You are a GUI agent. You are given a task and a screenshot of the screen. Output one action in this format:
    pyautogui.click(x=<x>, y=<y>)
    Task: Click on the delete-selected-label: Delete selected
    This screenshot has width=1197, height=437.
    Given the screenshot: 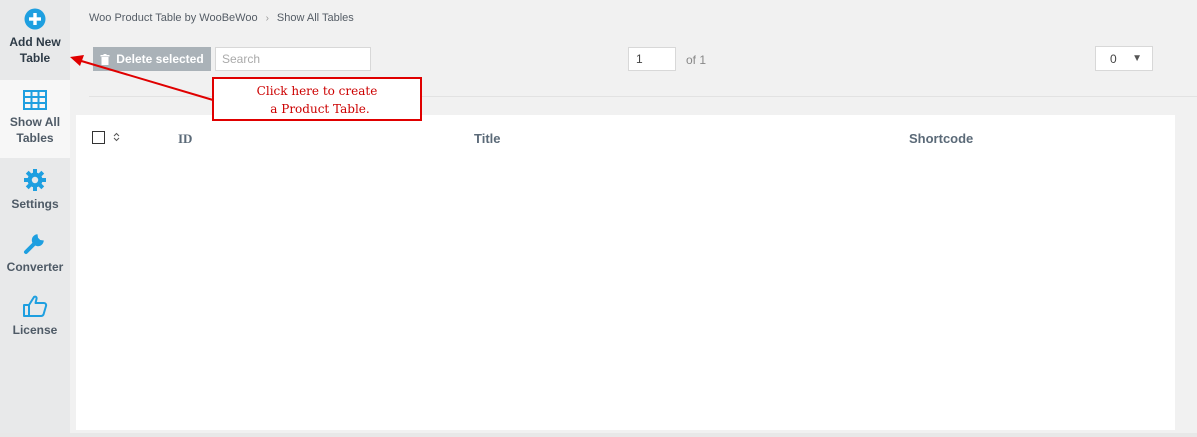 What is the action you would take?
    pyautogui.click(x=160, y=59)
    